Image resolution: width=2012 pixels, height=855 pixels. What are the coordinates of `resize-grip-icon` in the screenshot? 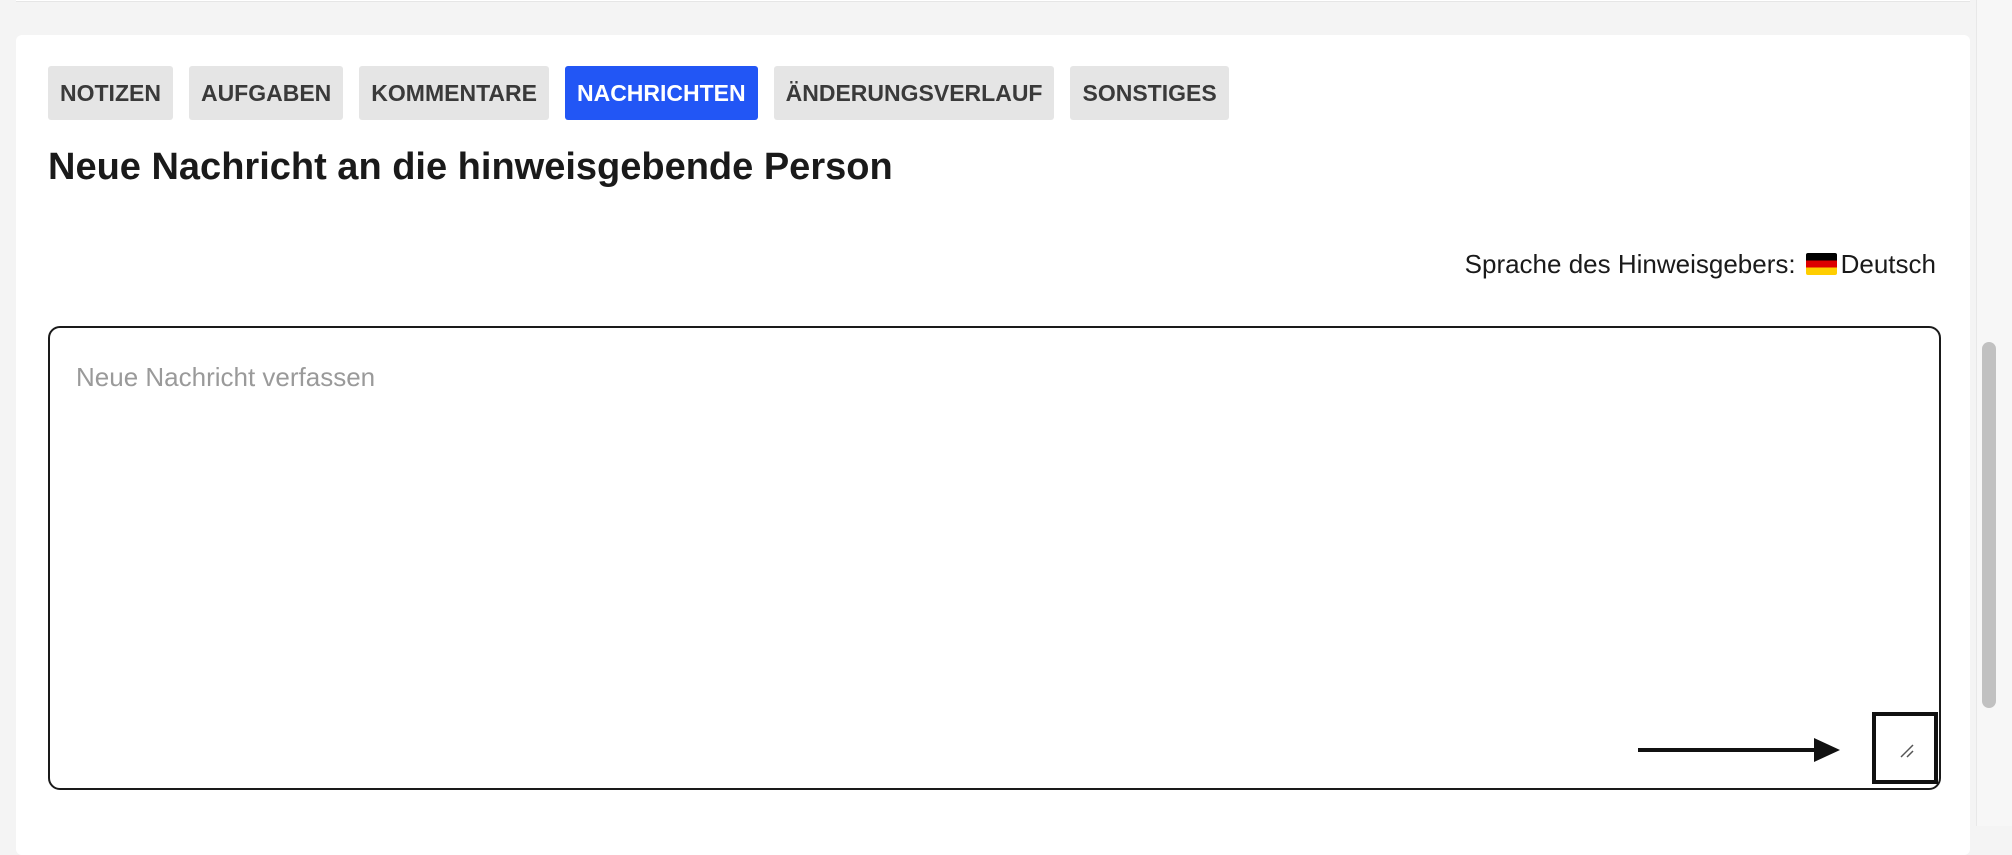 It's located at (1907, 751).